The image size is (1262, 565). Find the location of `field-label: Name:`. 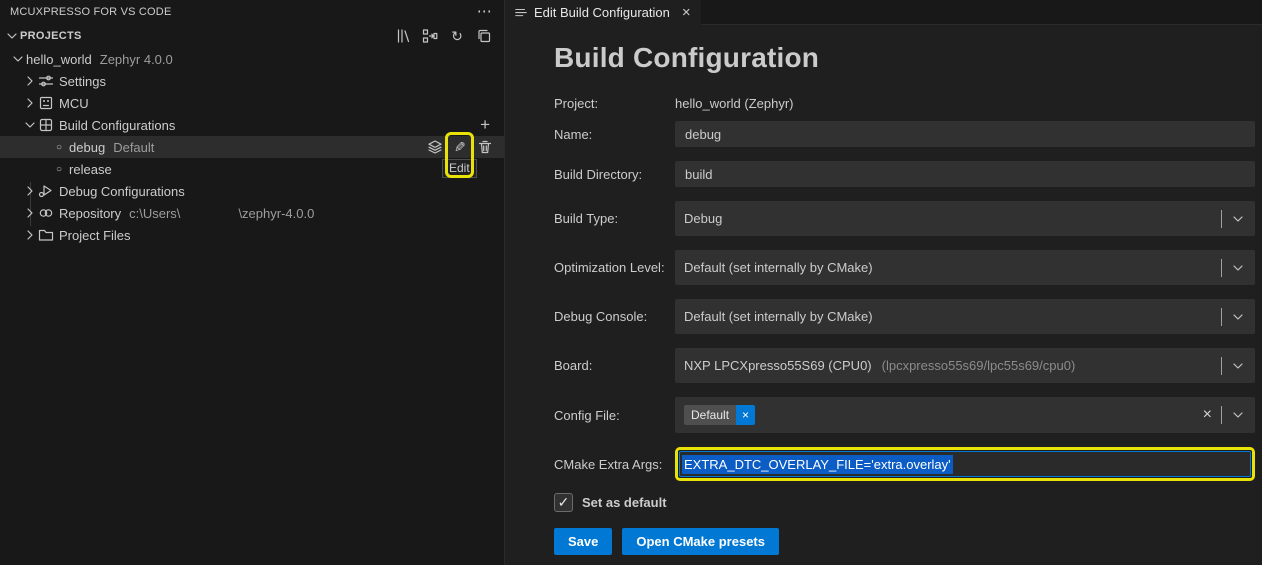

field-label: Name: is located at coordinates (573, 134).